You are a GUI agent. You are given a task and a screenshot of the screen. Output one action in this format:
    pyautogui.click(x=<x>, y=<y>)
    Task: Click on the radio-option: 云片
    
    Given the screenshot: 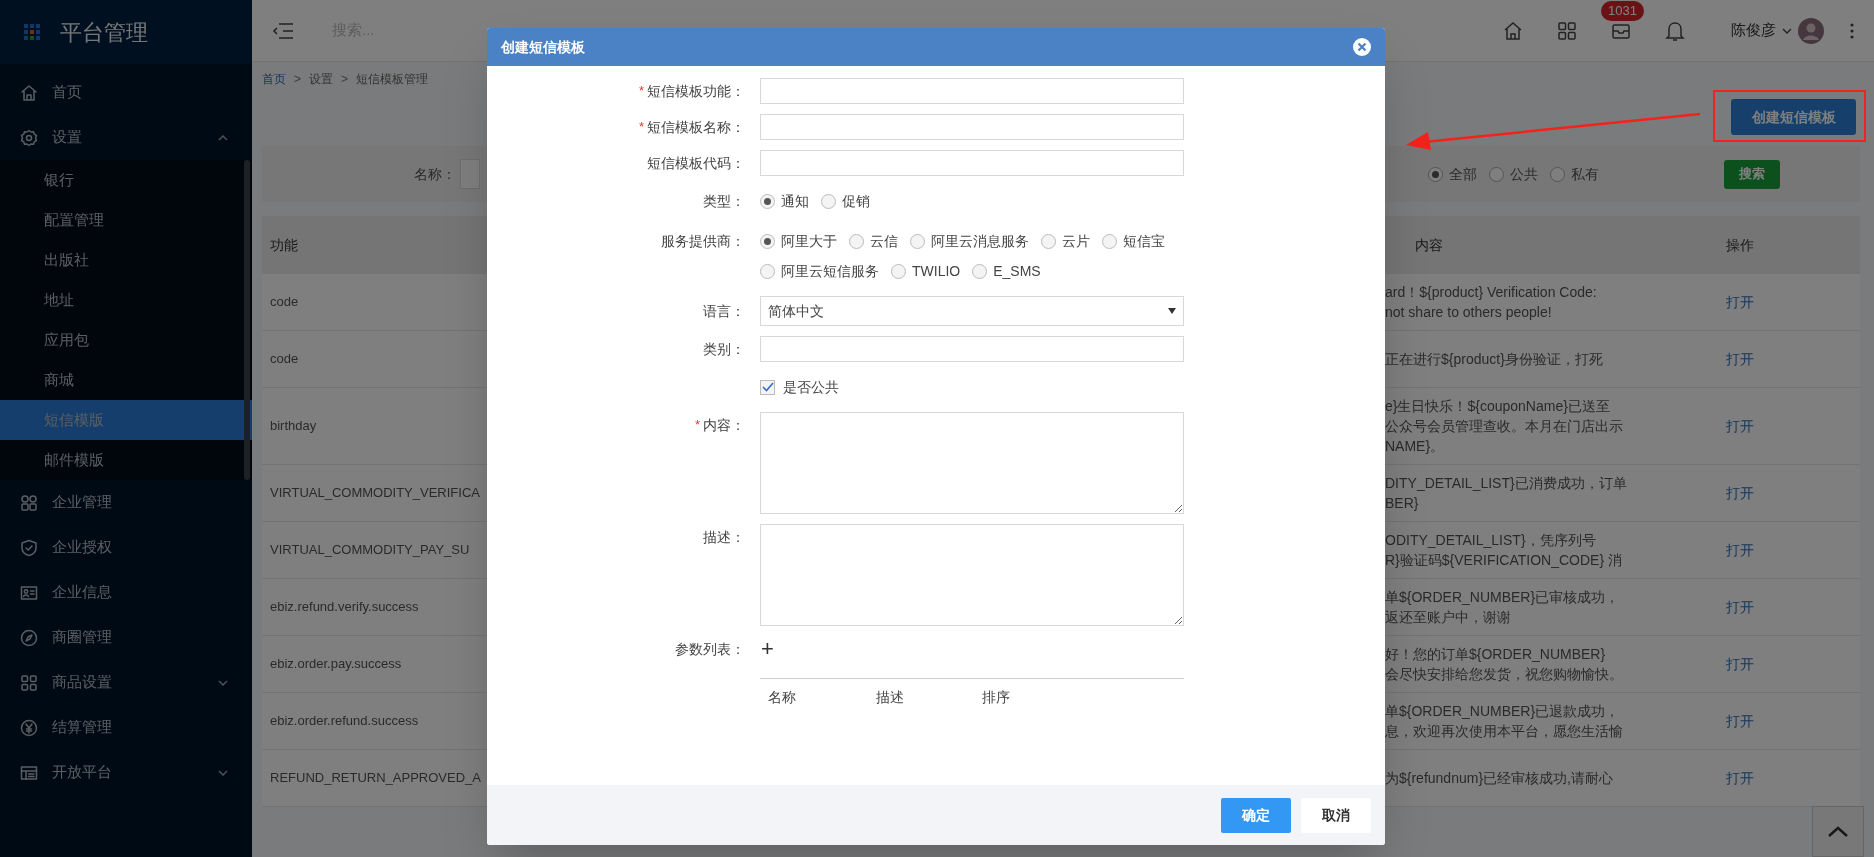 What is the action you would take?
    pyautogui.click(x=1065, y=241)
    